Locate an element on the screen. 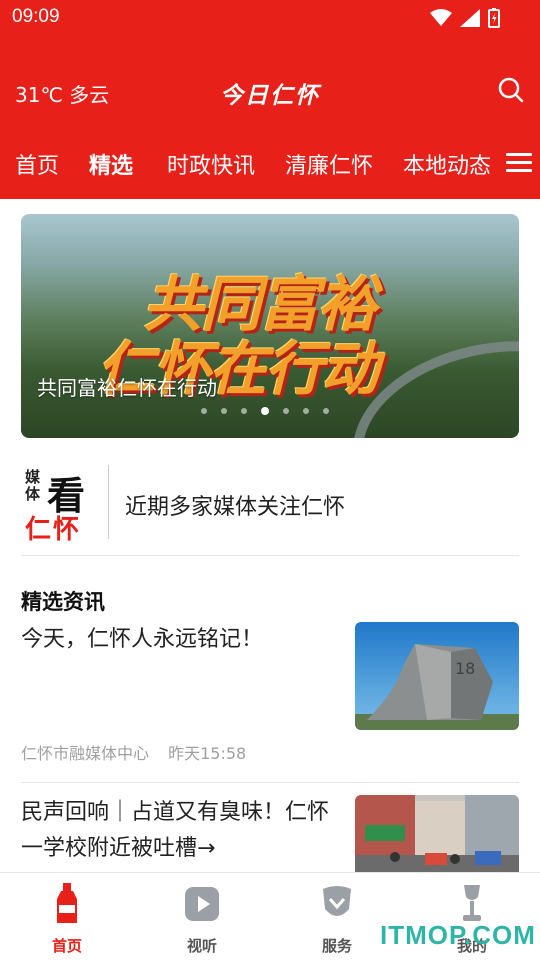 This screenshot has width=540, height=961. app-header: 31℃ 多云 今日仁怀 is located at coordinates (270, 92).